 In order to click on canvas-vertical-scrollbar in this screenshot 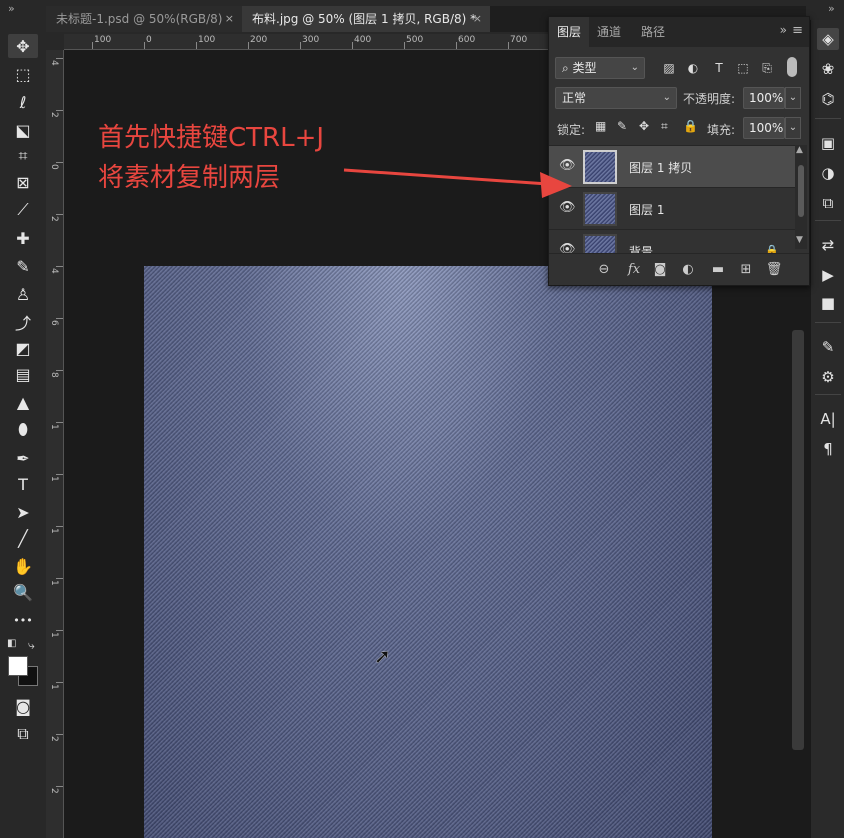, I will do `click(798, 540)`.